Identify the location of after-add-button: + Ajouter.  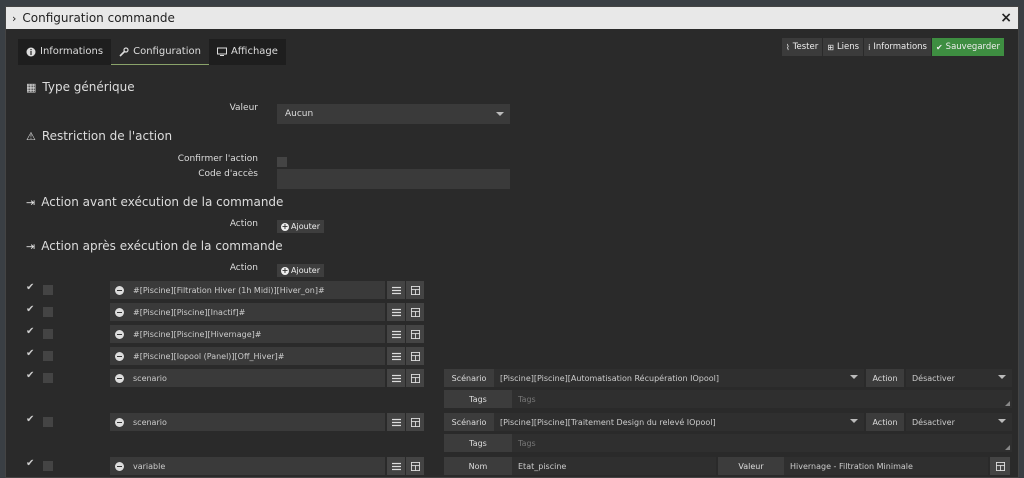
(301, 270).